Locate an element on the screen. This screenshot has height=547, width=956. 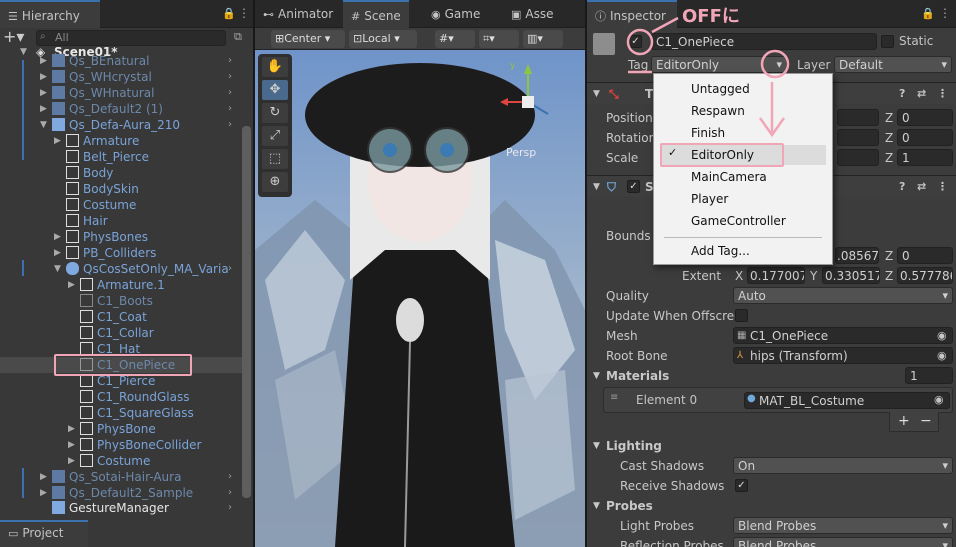
list-item: ▶ PhysBoneCollider is located at coordinates (121, 445).